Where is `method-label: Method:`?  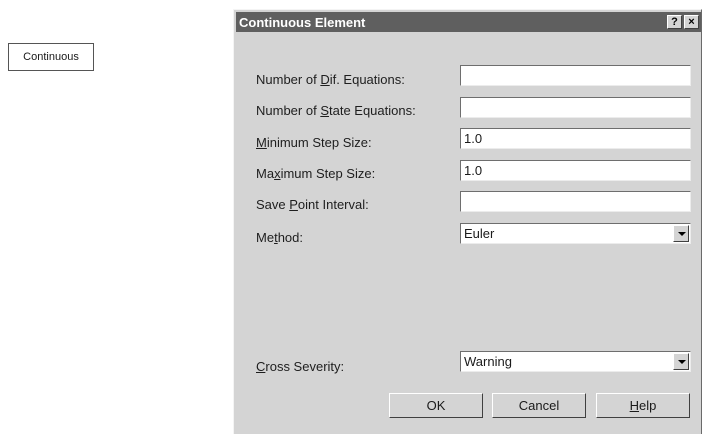 method-label: Method: is located at coordinates (279, 237).